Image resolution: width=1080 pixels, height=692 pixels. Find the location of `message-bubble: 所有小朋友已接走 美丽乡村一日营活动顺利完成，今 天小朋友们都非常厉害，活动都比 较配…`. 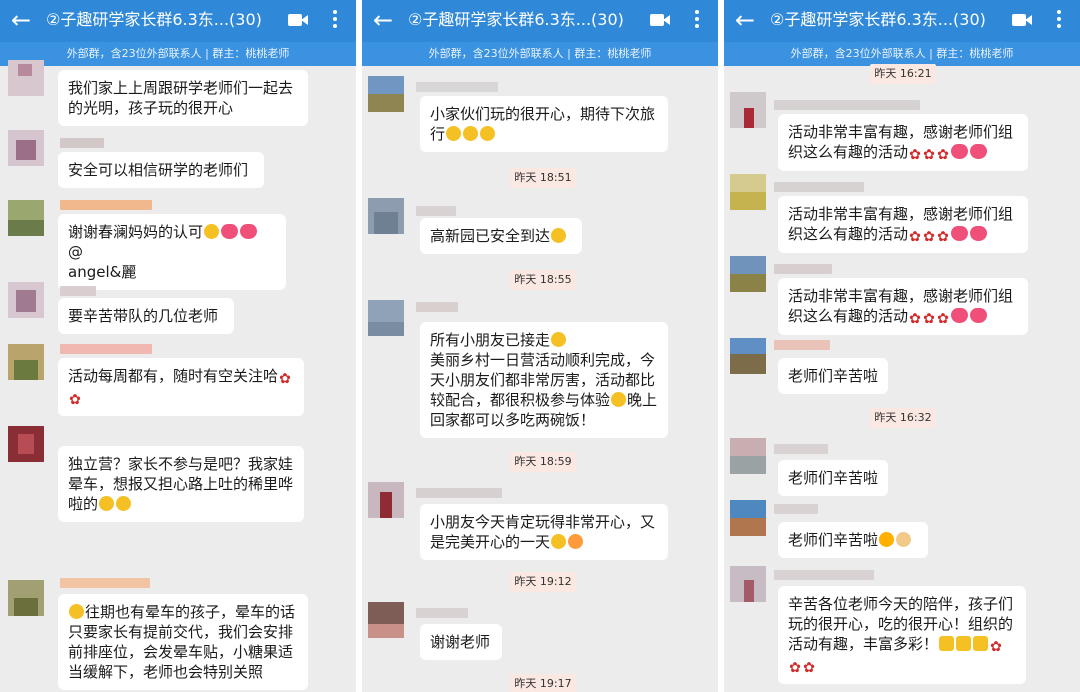

message-bubble: 所有小朋友已接走 美丽乡村一日营活动顺利完成，今 天小朋友们都非常厉害，活动都比 较配… is located at coordinates (544, 380).